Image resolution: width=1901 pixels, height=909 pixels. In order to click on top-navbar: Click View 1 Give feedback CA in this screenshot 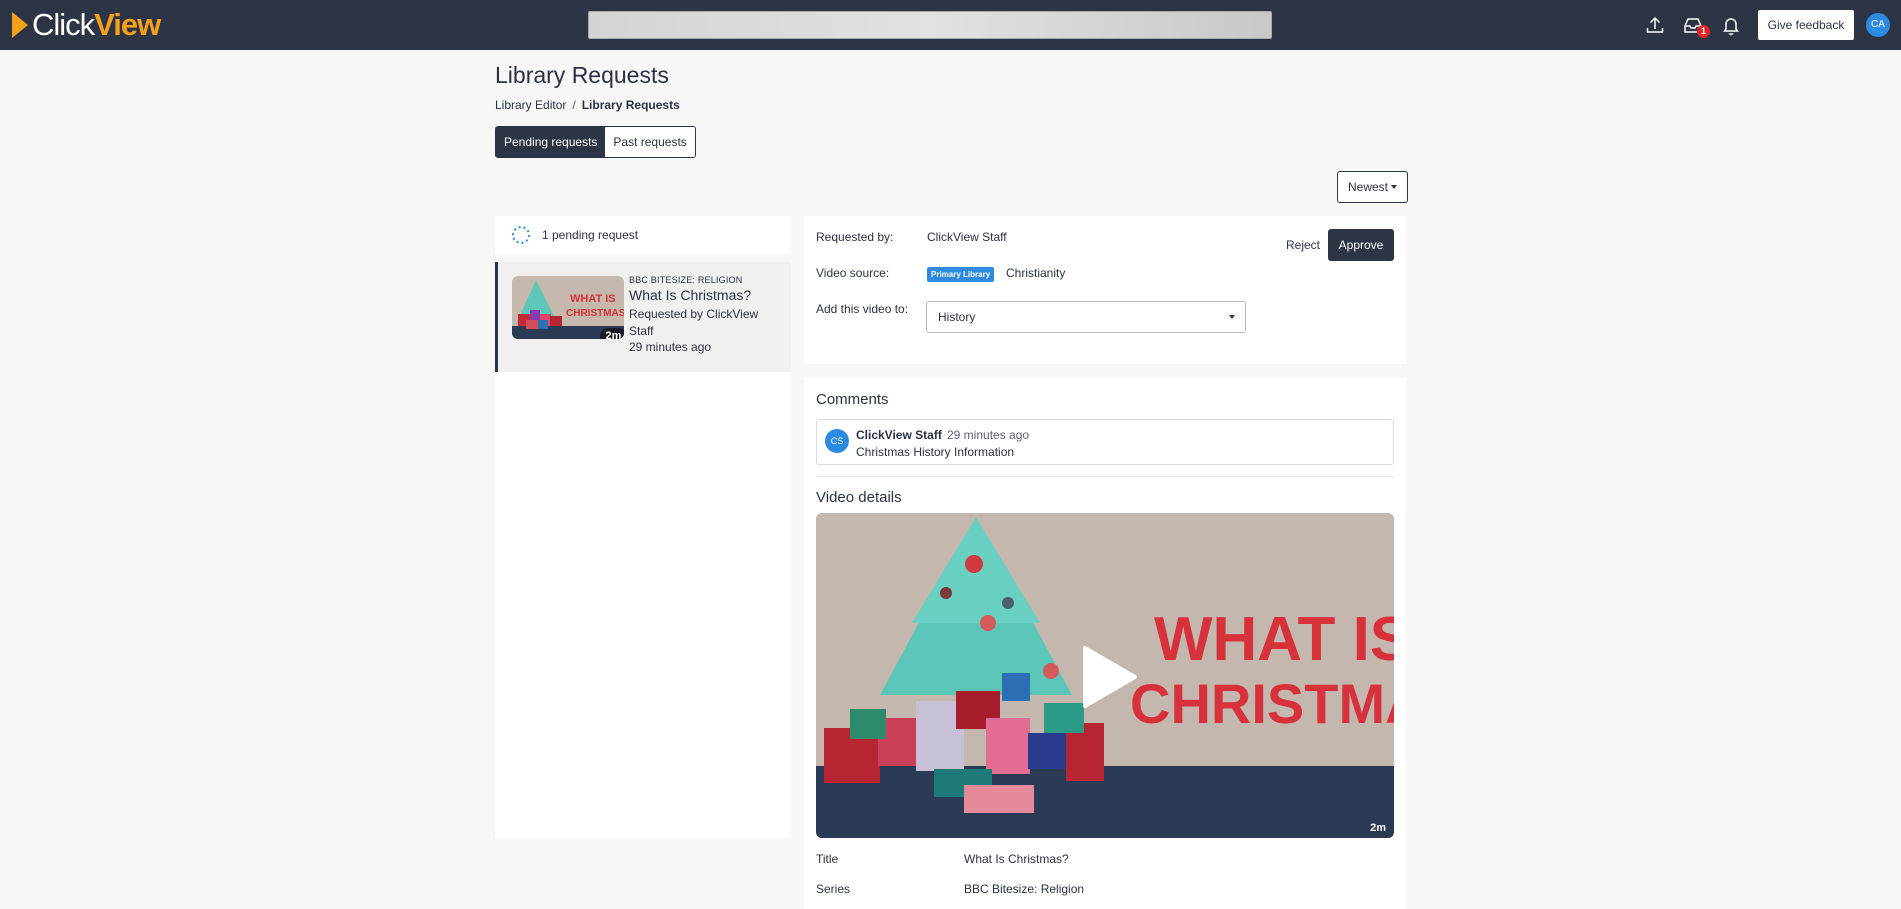, I will do `click(950, 25)`.